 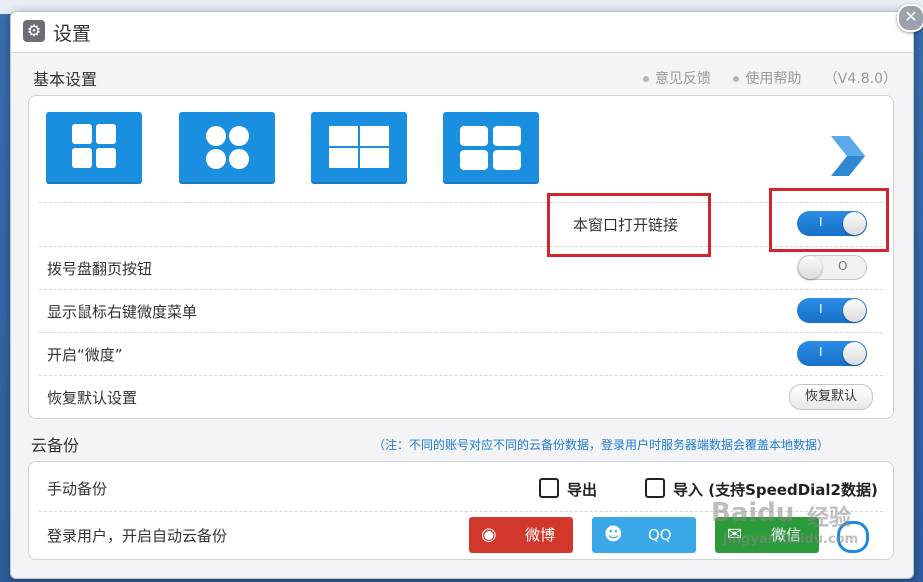 What do you see at coordinates (462, 32) in the screenshot?
I see `title-bar: ⚙ 设置` at bounding box center [462, 32].